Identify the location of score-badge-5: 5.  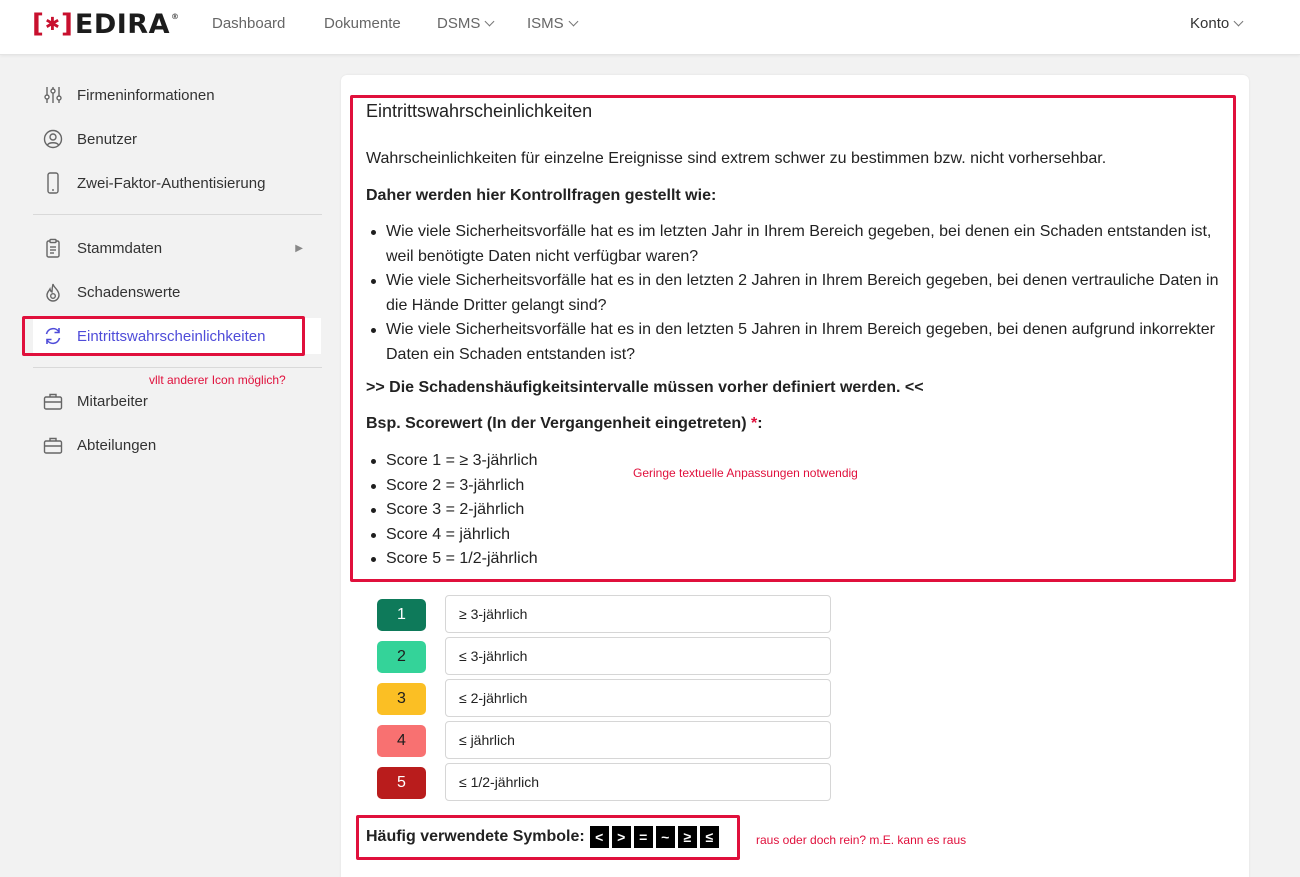
(401, 783).